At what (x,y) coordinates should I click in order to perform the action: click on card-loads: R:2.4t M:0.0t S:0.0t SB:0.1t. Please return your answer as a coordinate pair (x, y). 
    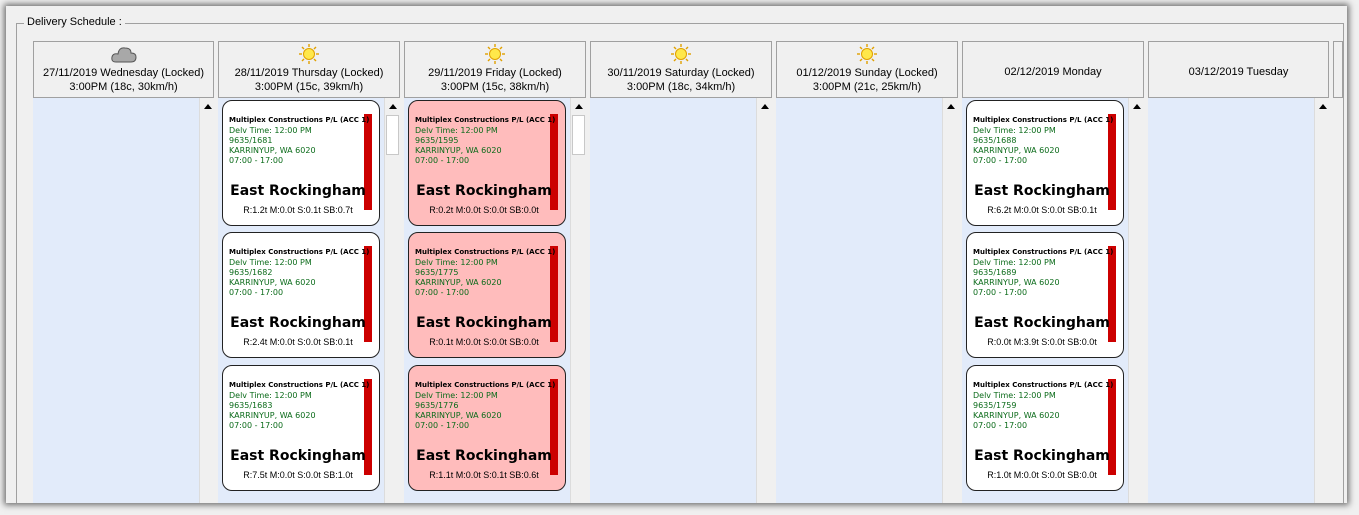
    Looking at the image, I should click on (298, 342).